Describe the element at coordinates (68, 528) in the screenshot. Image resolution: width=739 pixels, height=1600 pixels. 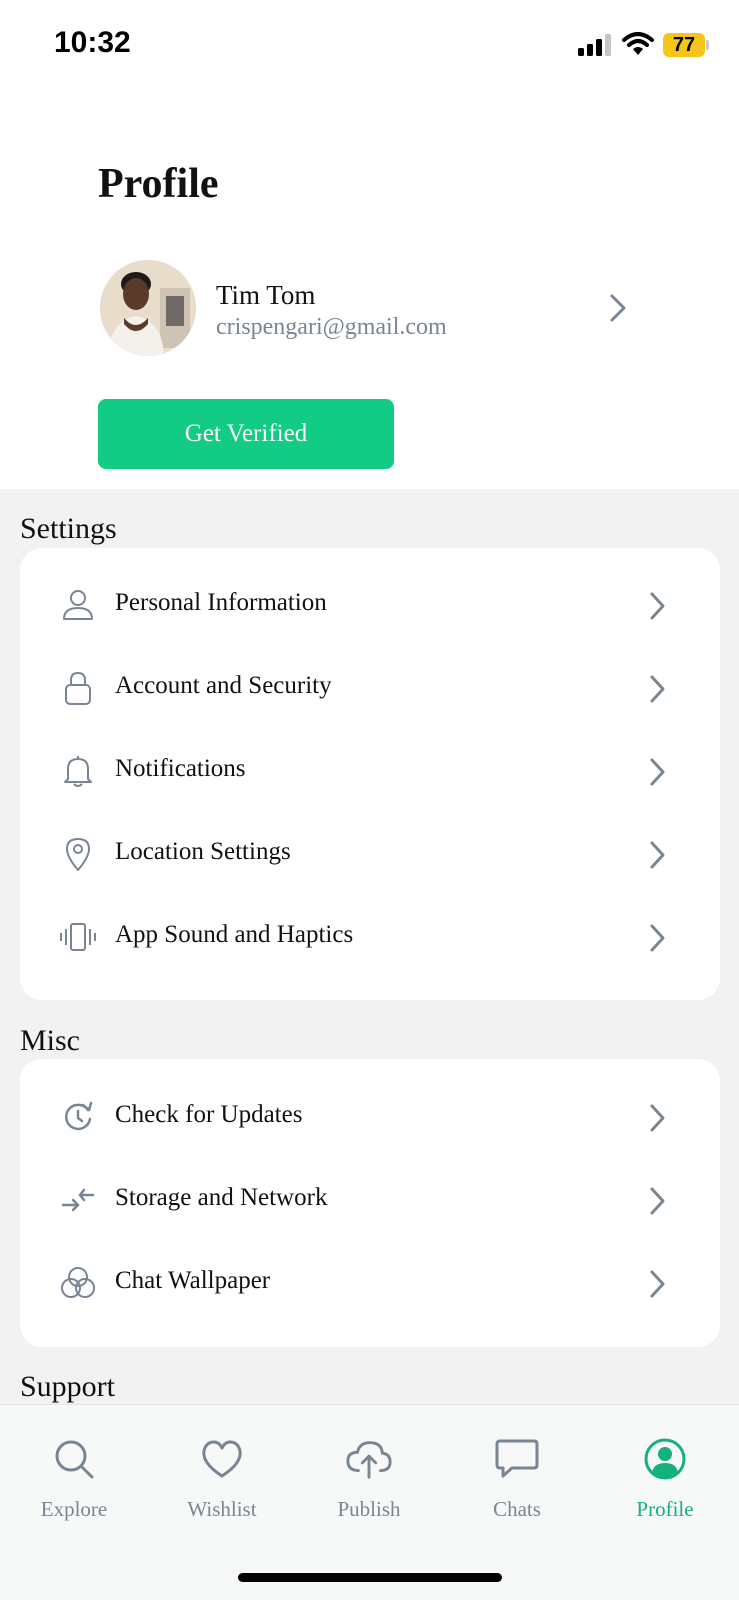
I see `settings-section-title: Settings` at that location.